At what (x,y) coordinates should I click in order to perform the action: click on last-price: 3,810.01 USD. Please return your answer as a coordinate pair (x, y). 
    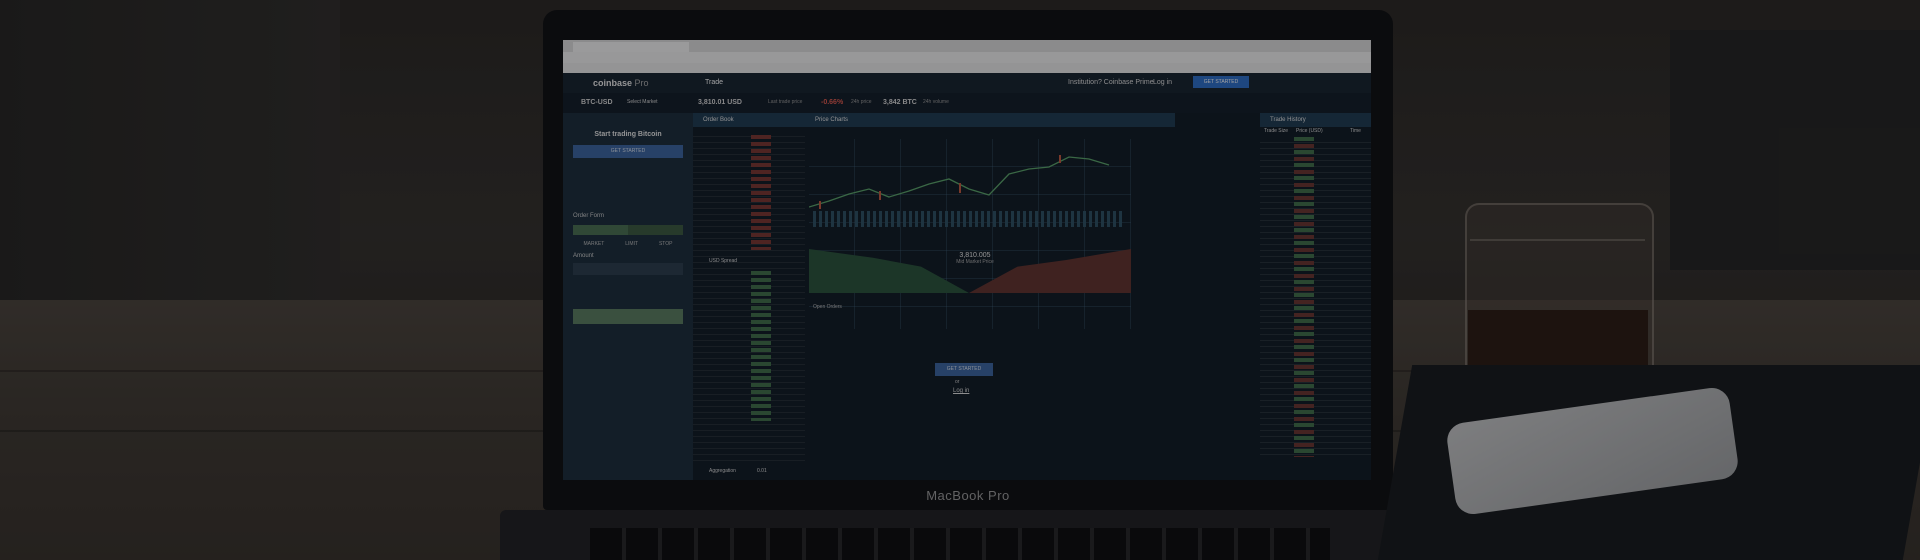
    Looking at the image, I should click on (720, 102).